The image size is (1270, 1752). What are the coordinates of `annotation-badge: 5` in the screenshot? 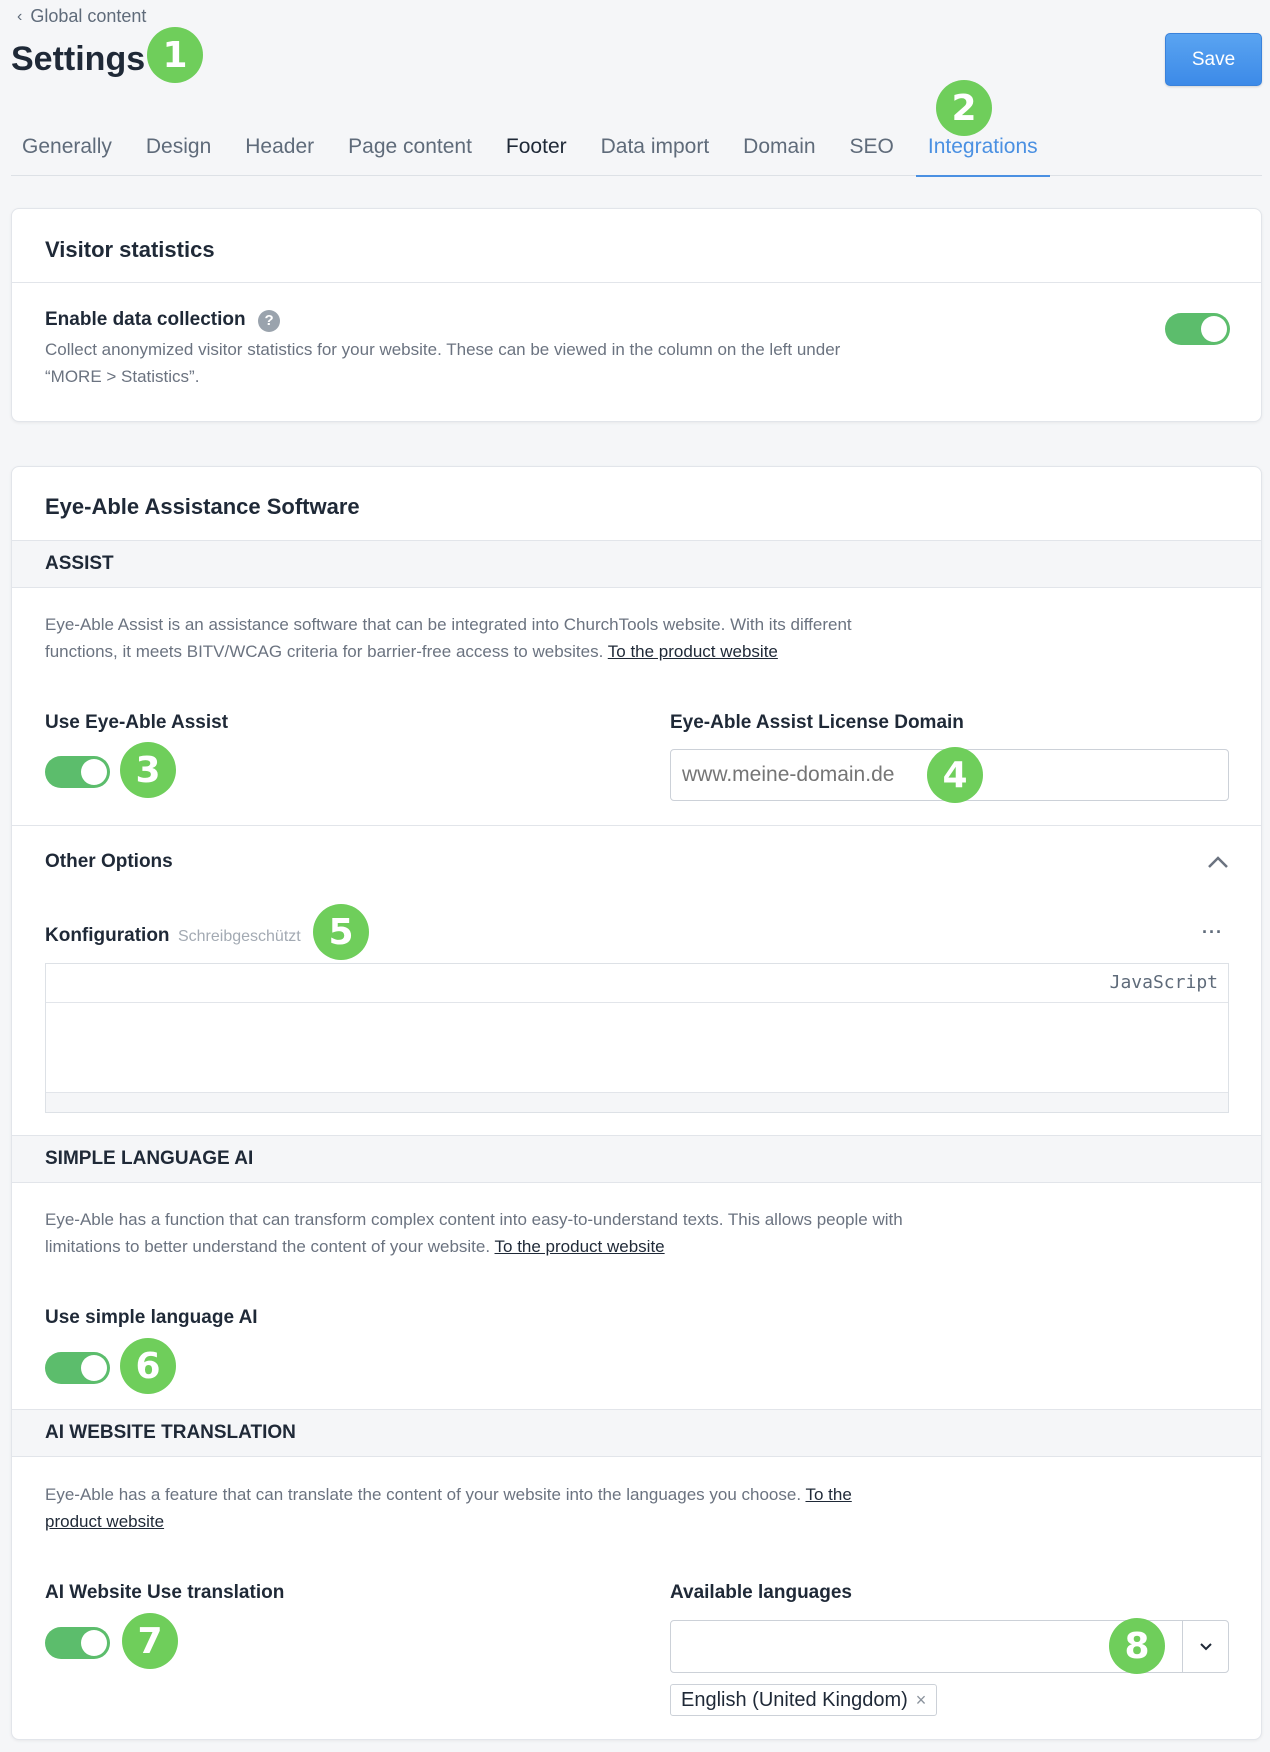 It's located at (341, 932).